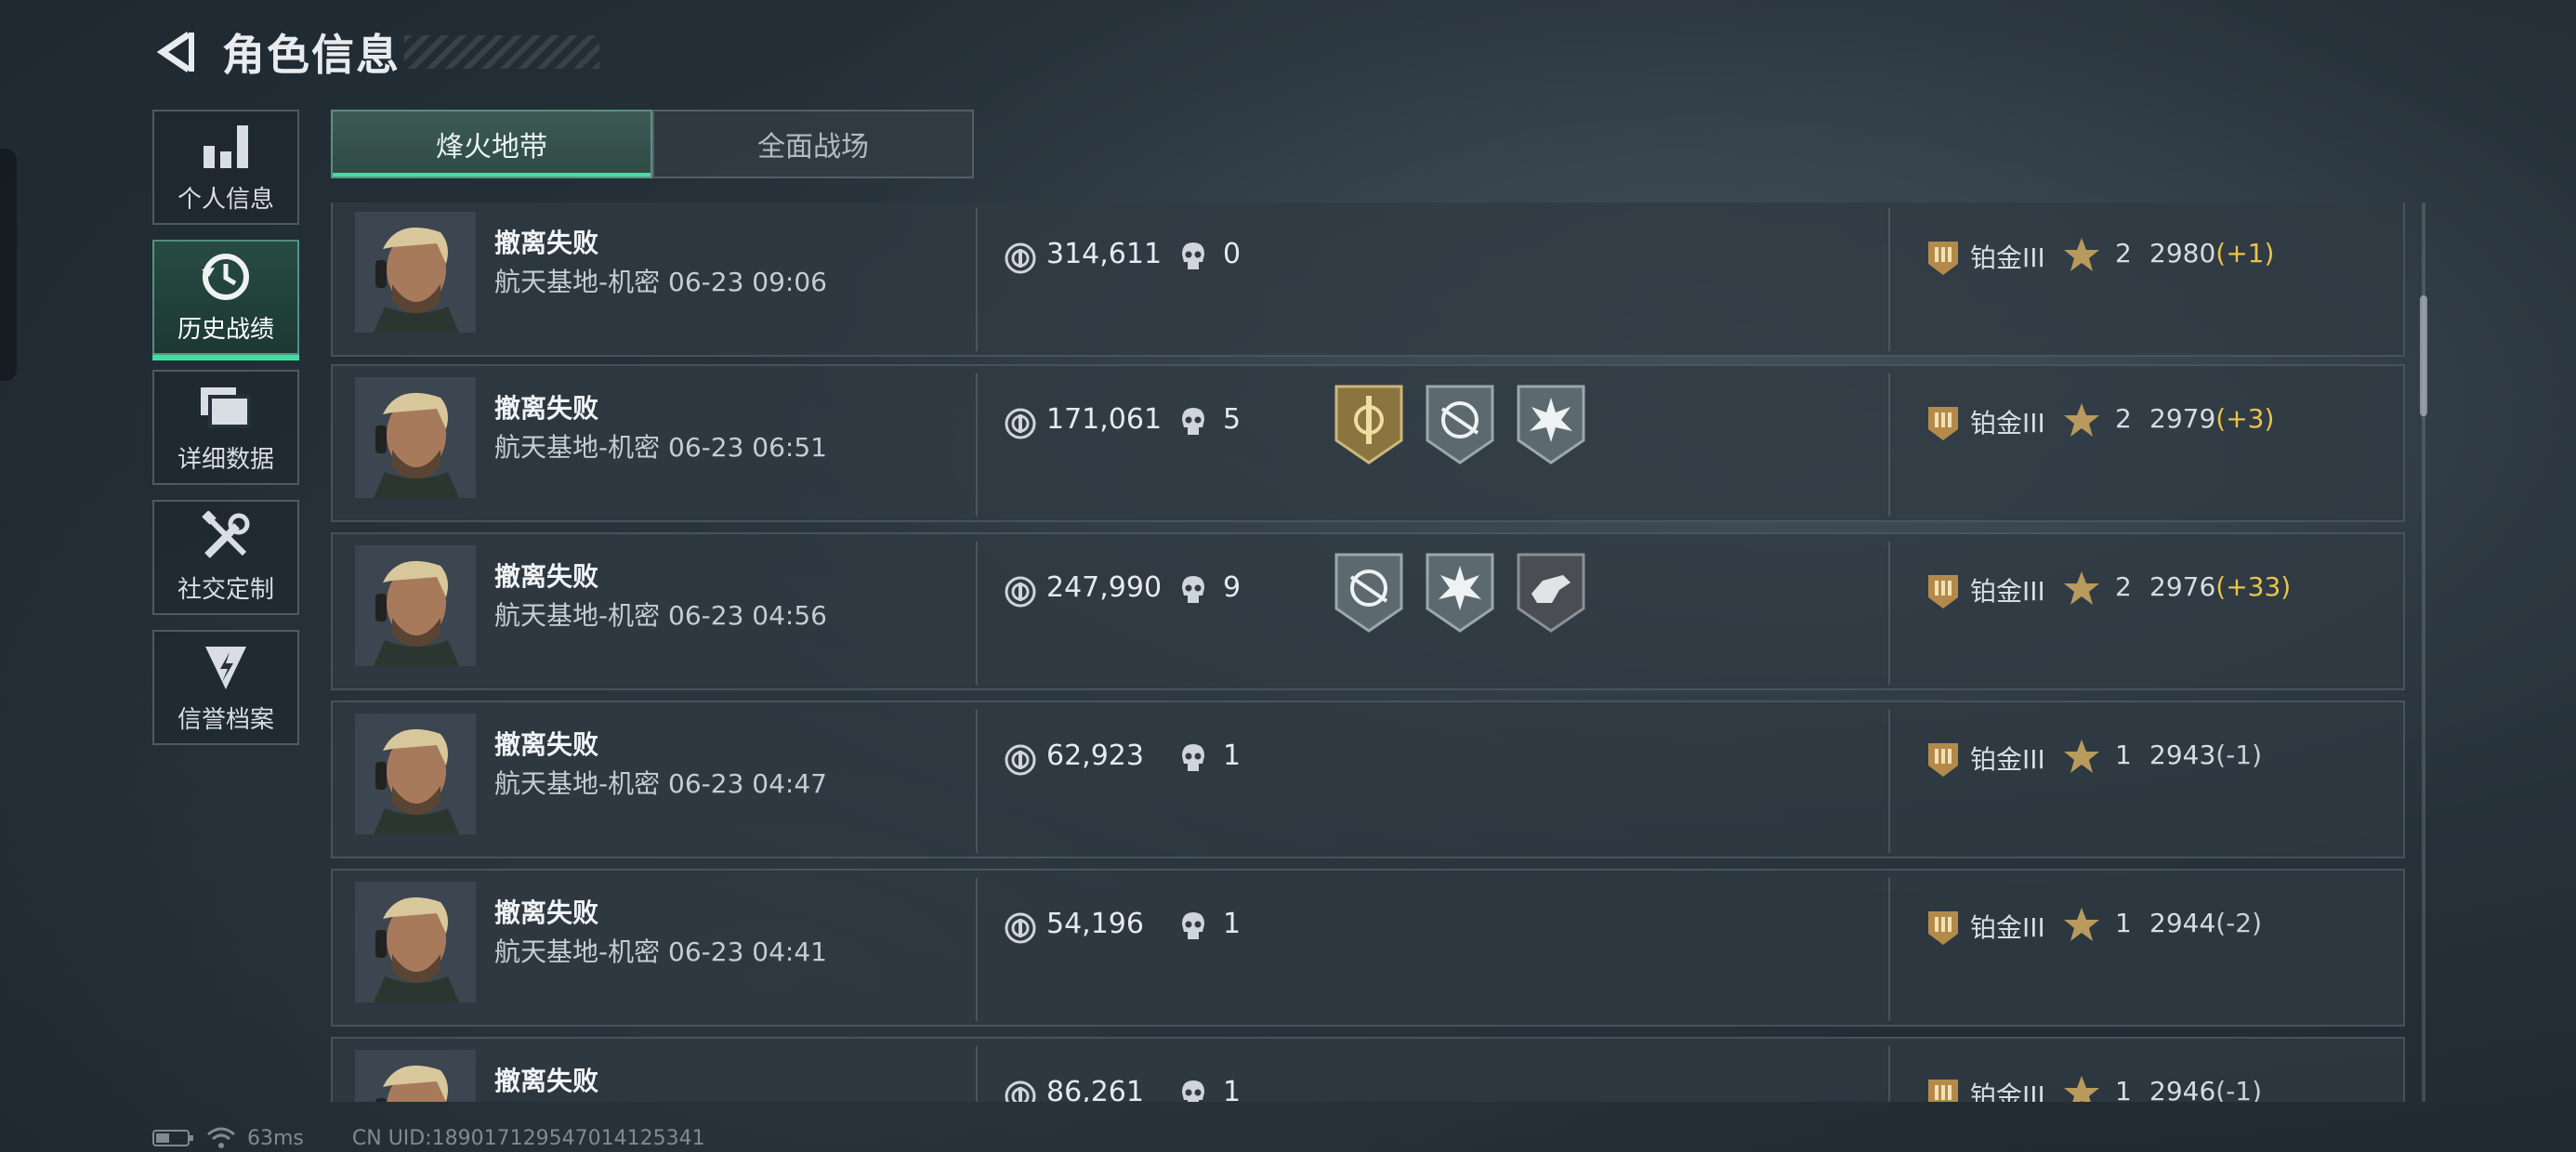 This screenshot has height=1152, width=2576. I want to click on hand-medal-icon, so click(1551, 593).